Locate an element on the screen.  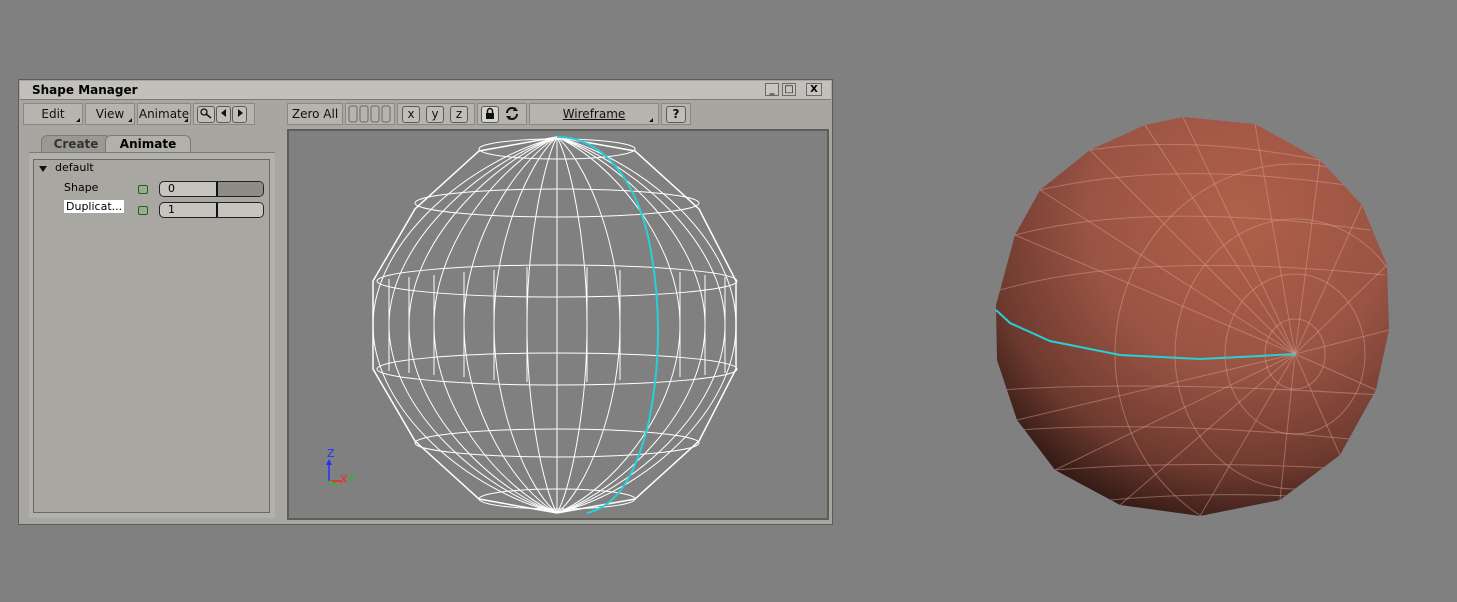
key-nav-group is located at coordinates (224, 114).